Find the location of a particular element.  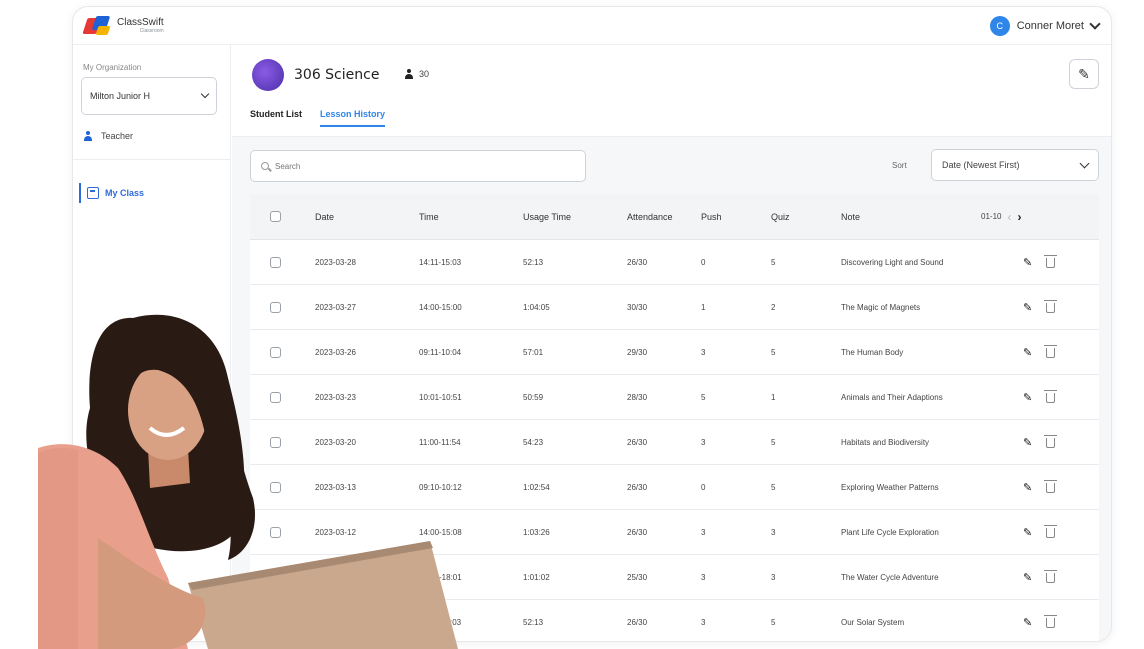

search-icon is located at coordinates (265, 166).